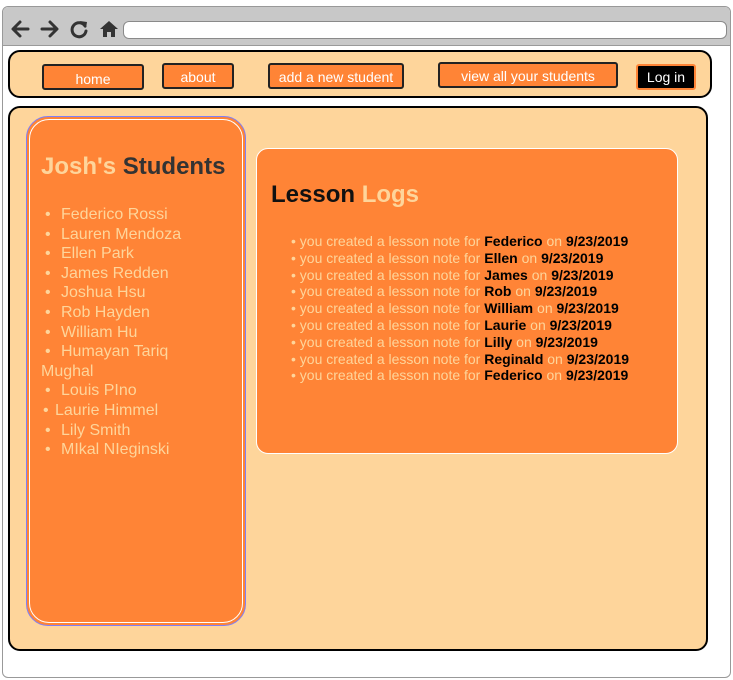 This screenshot has width=733, height=680. I want to click on student-item: • Joshua Hsu, so click(113, 293).